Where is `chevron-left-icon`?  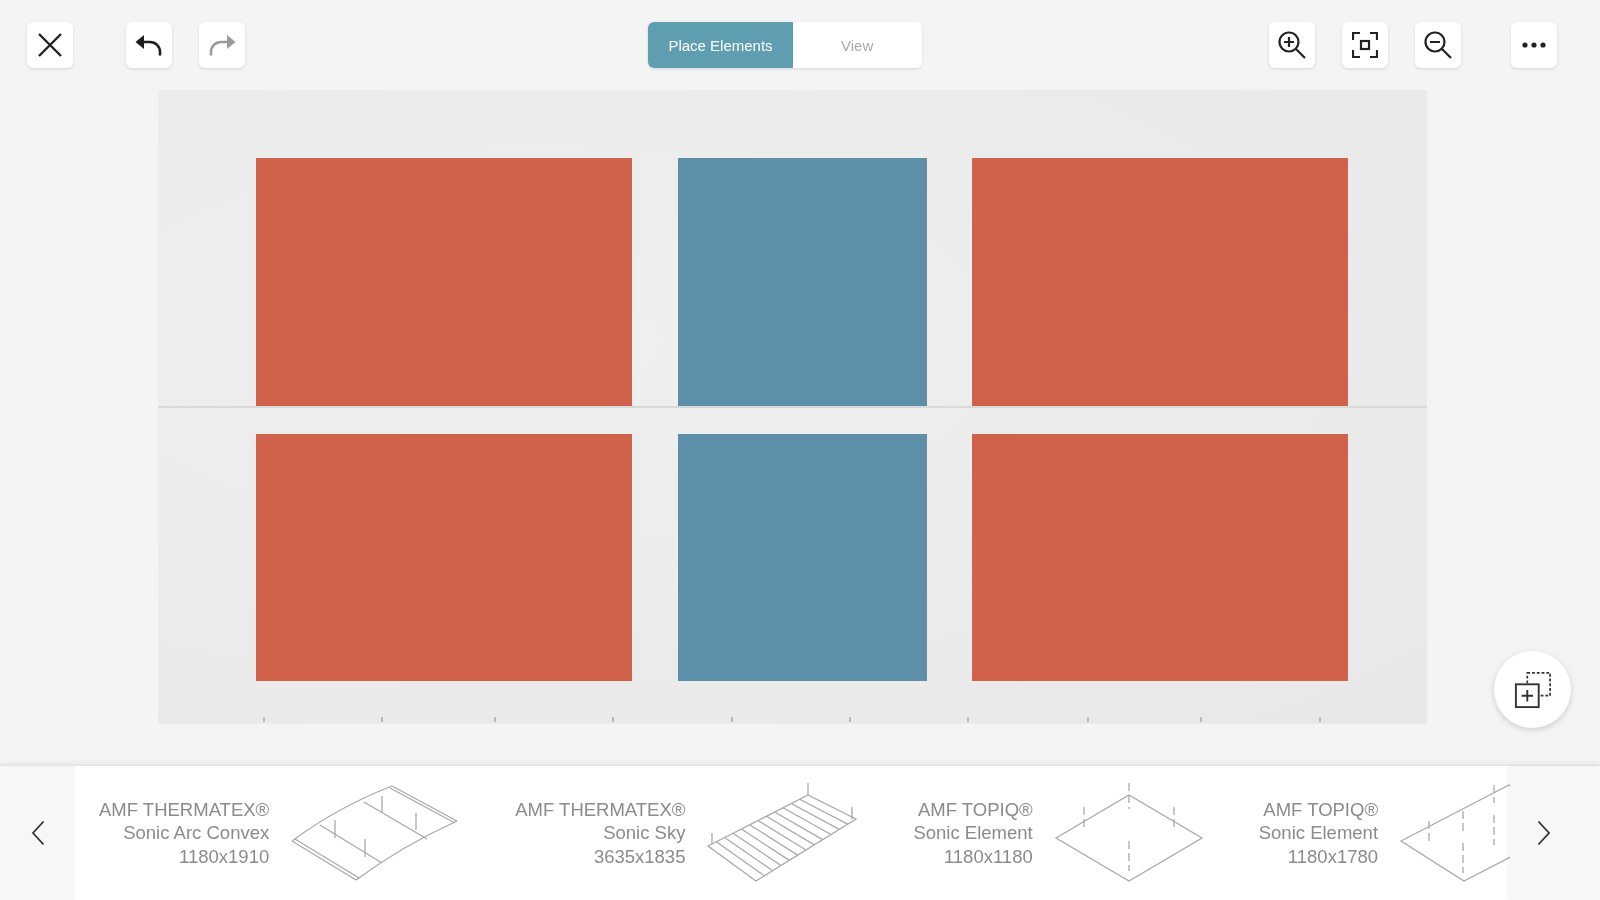 chevron-left-icon is located at coordinates (37, 833).